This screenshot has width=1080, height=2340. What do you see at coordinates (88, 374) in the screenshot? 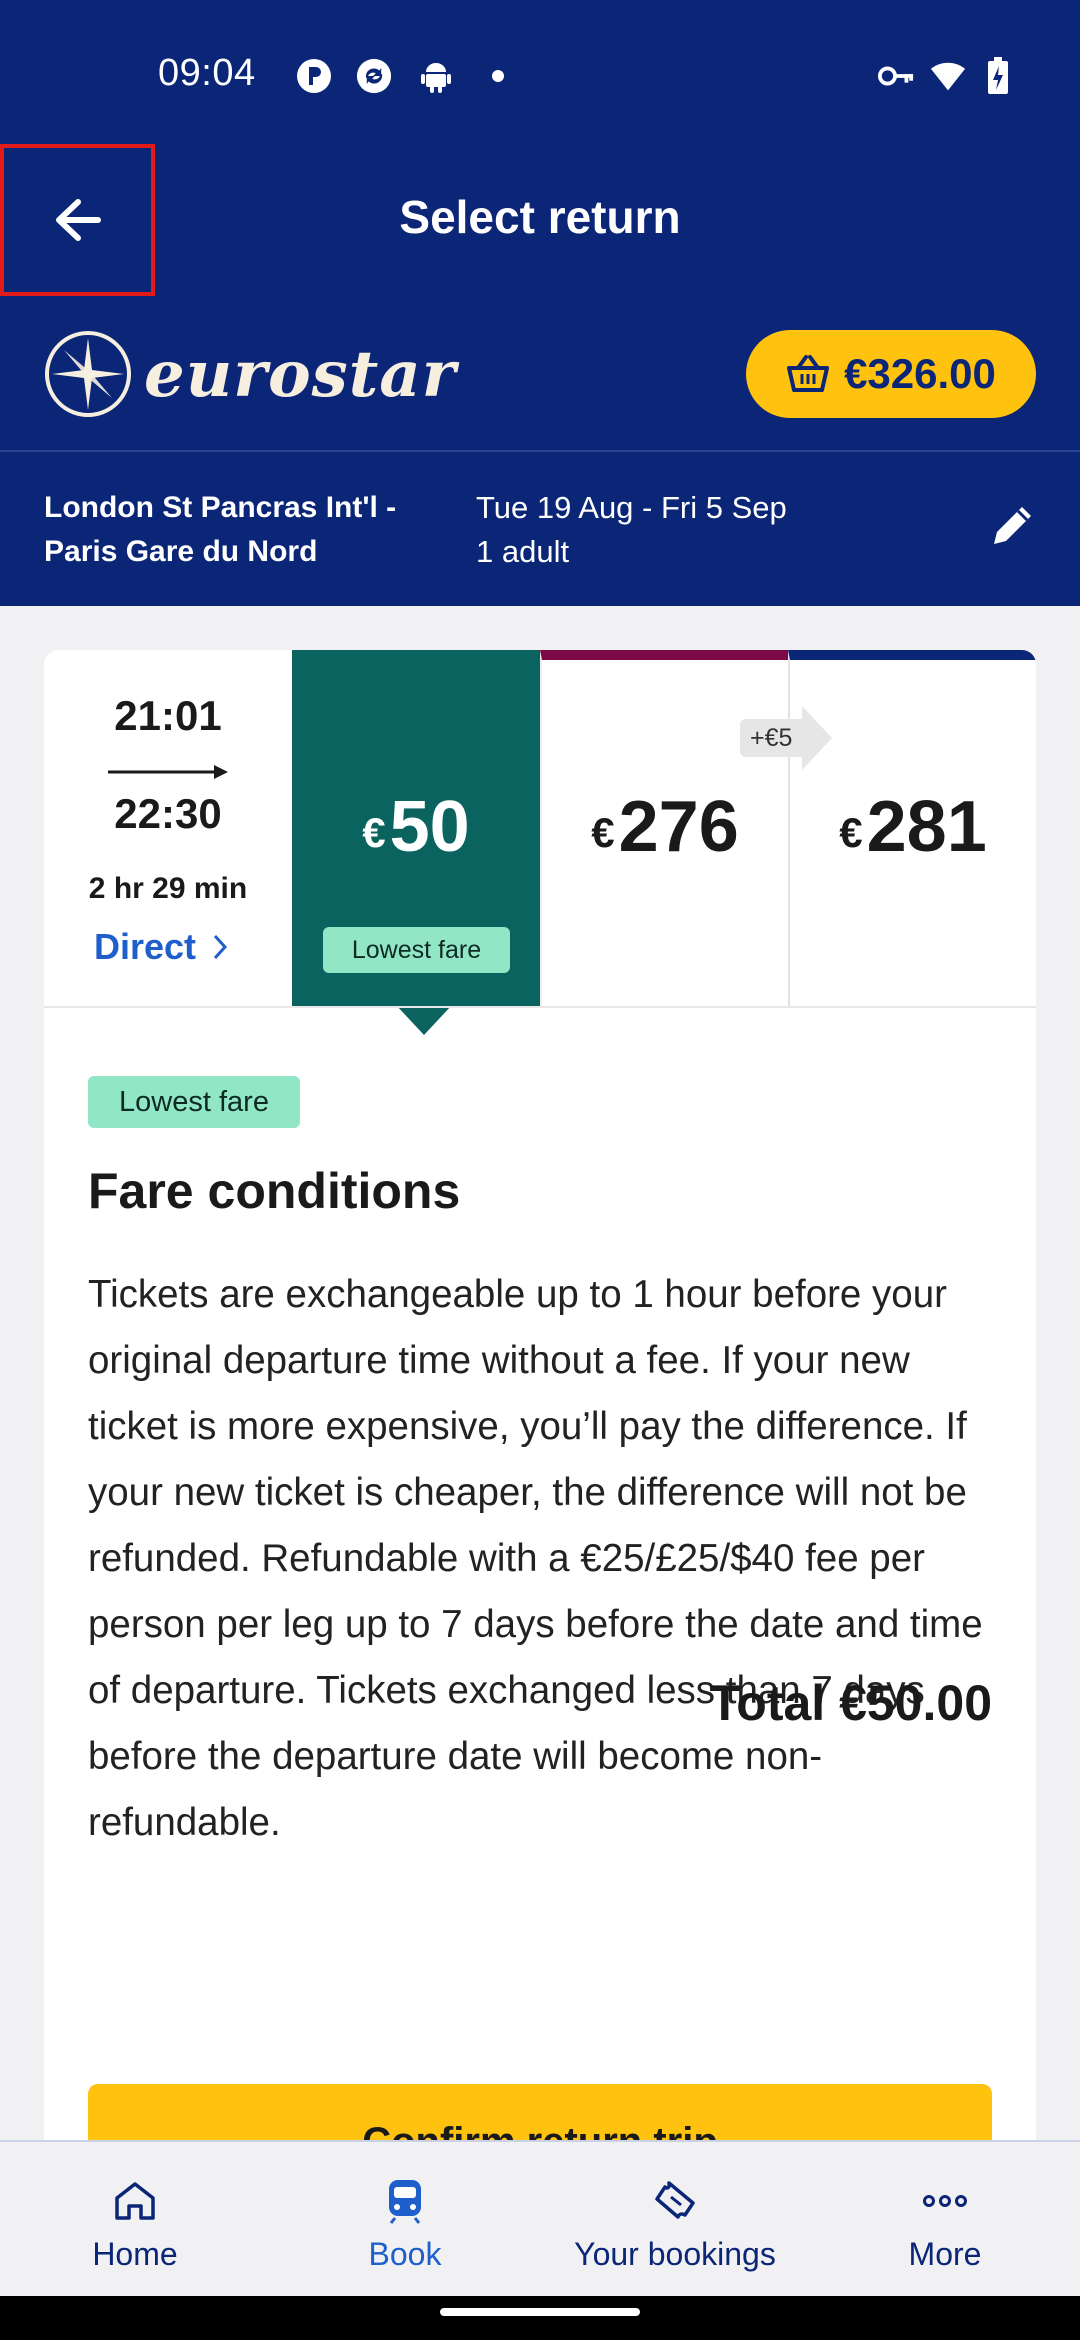
I see `eurostar-star-icon` at bounding box center [88, 374].